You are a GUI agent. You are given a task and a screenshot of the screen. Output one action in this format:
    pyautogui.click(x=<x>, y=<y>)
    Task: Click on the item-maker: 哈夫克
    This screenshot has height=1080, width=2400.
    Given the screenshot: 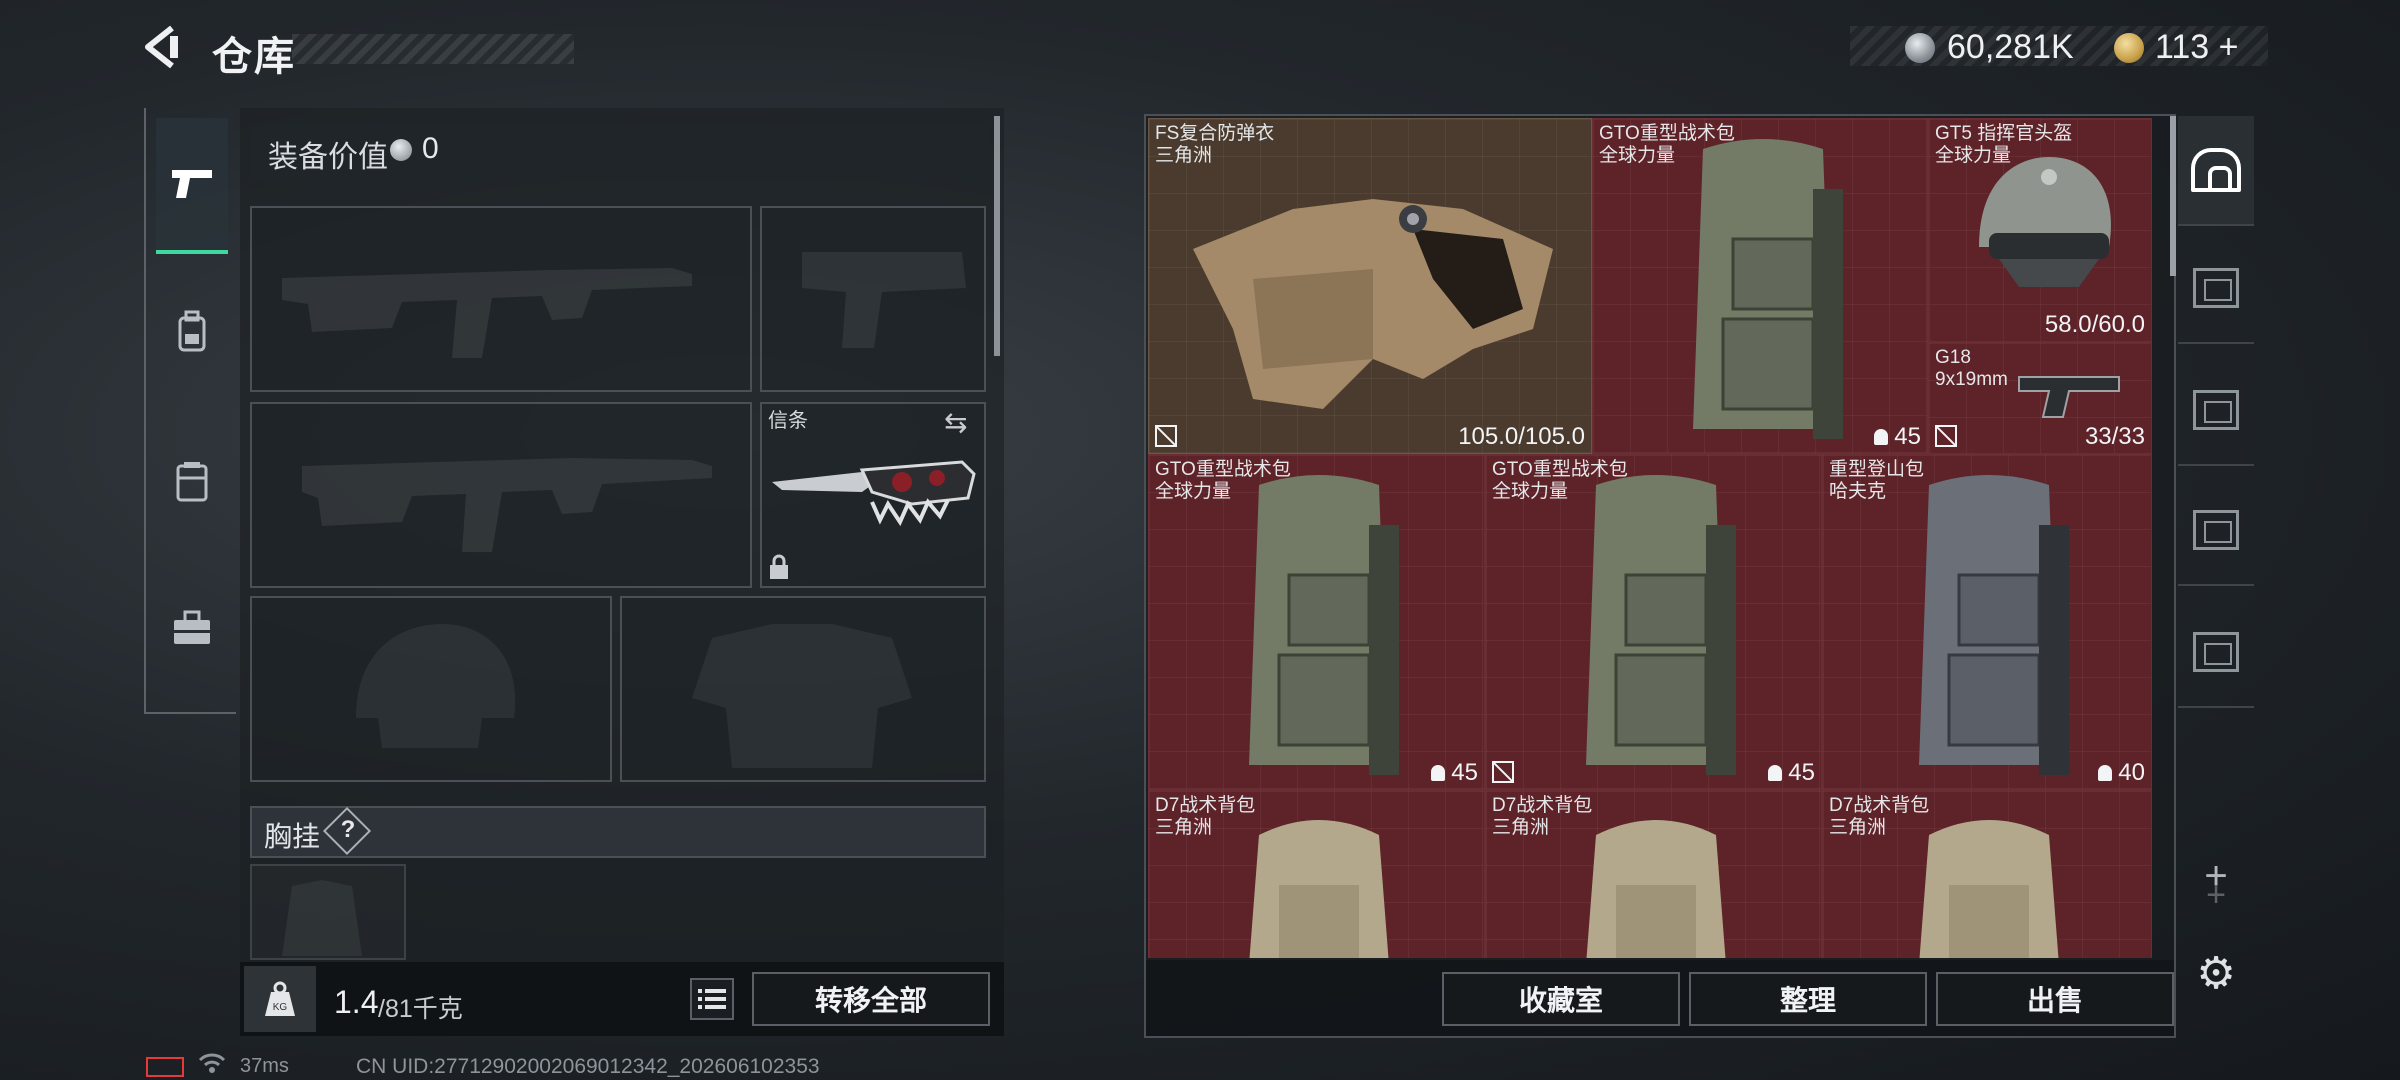 What is the action you would take?
    pyautogui.click(x=1858, y=491)
    